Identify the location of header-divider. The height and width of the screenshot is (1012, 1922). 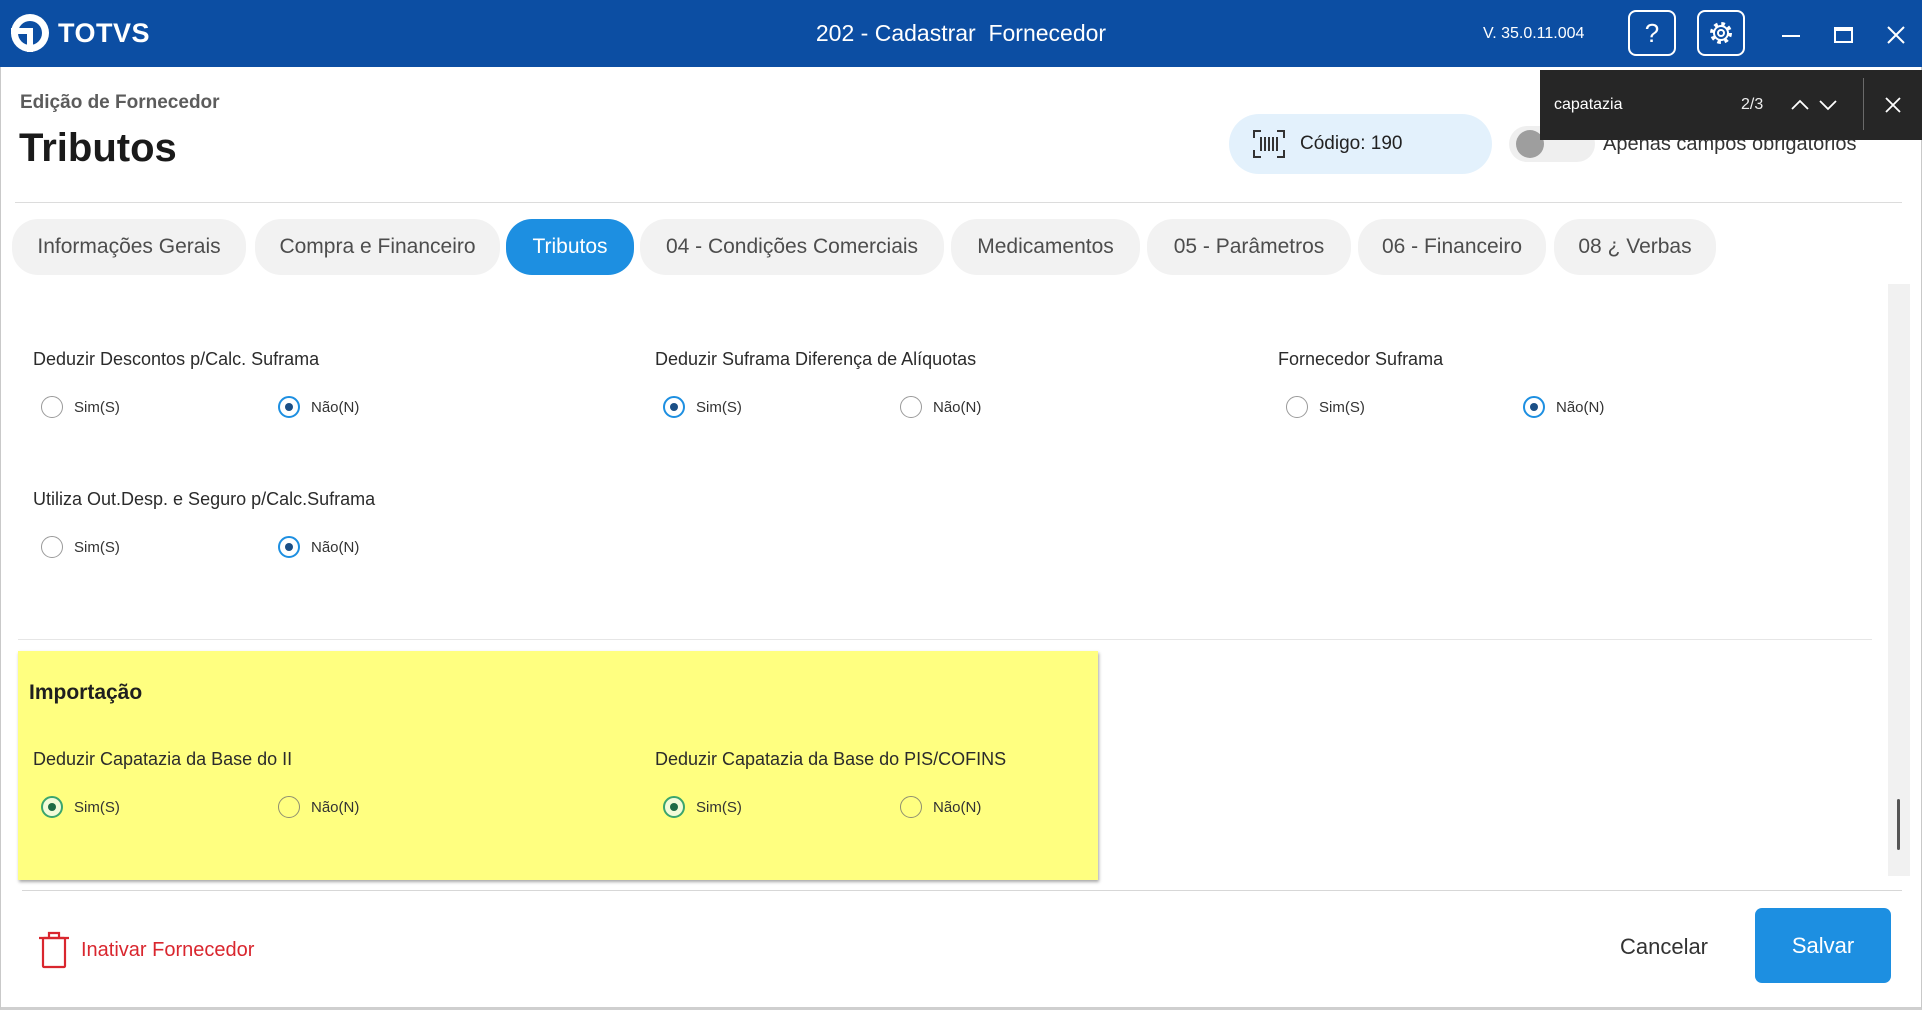
(958, 202).